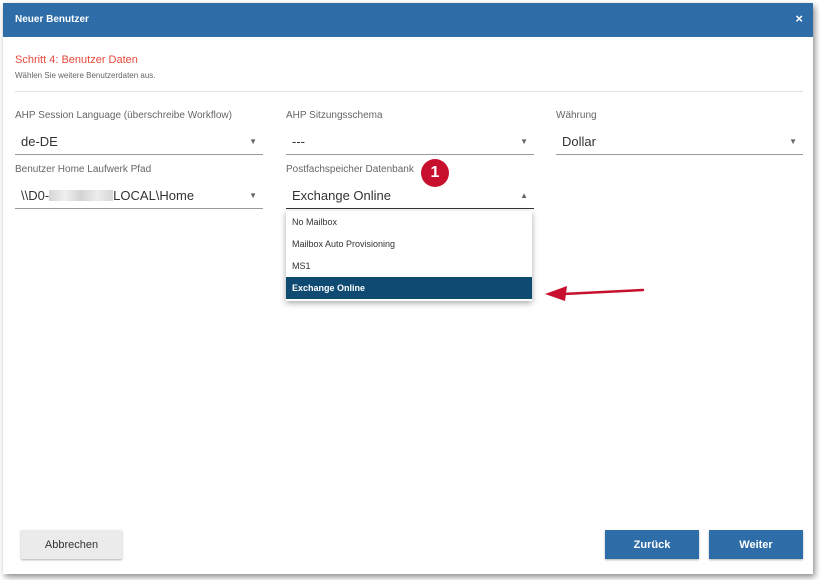 This screenshot has height=580, width=820. Describe the element at coordinates (35, 195) in the screenshot. I see `home-path-prefix: \\D0-` at that location.